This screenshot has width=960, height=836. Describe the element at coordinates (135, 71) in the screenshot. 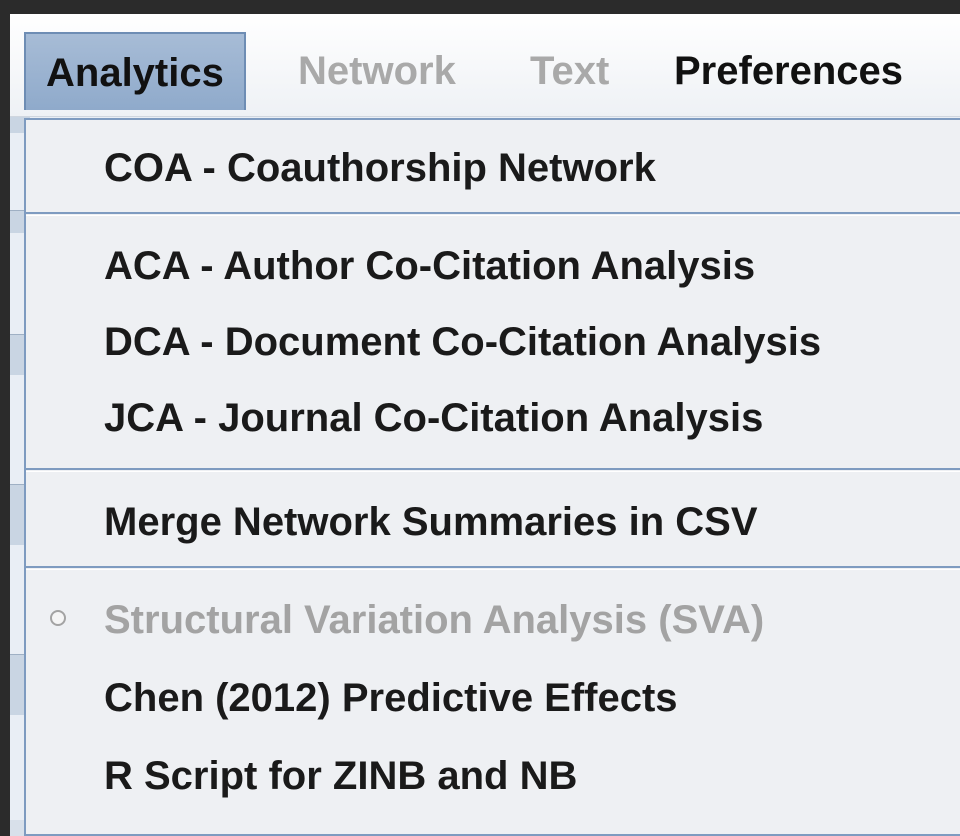

I see `menu-analytics: Analytics` at that location.